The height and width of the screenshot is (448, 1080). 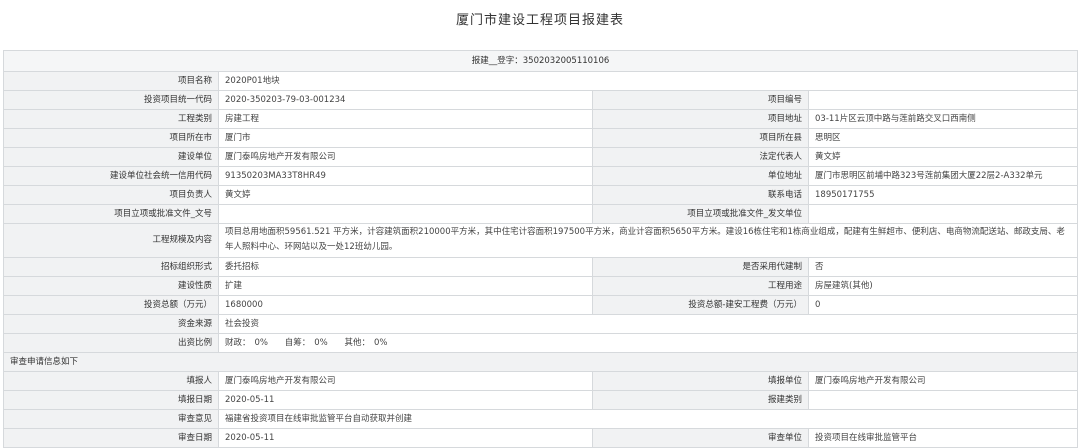 What do you see at coordinates (648, 81) in the screenshot?
I see `project-name-value: 2020P01地块` at bounding box center [648, 81].